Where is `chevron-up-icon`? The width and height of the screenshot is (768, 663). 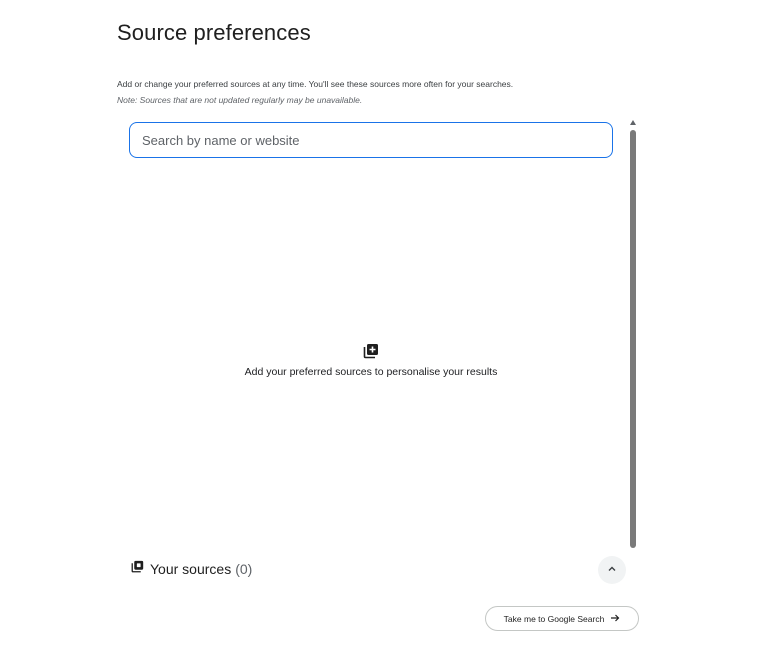
chevron-up-icon is located at coordinates (612, 570).